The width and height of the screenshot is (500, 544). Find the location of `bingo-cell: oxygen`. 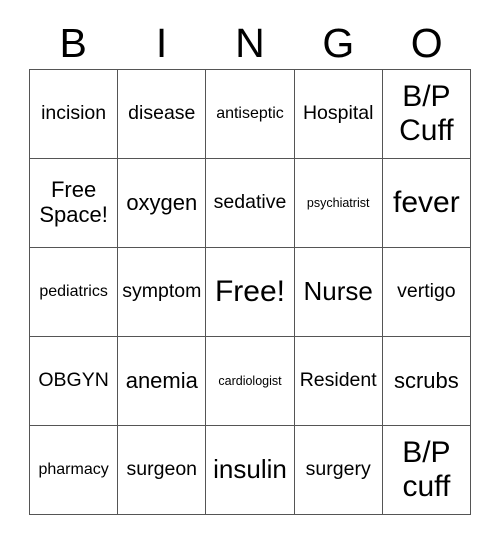

bingo-cell: oxygen is located at coordinates (162, 203).